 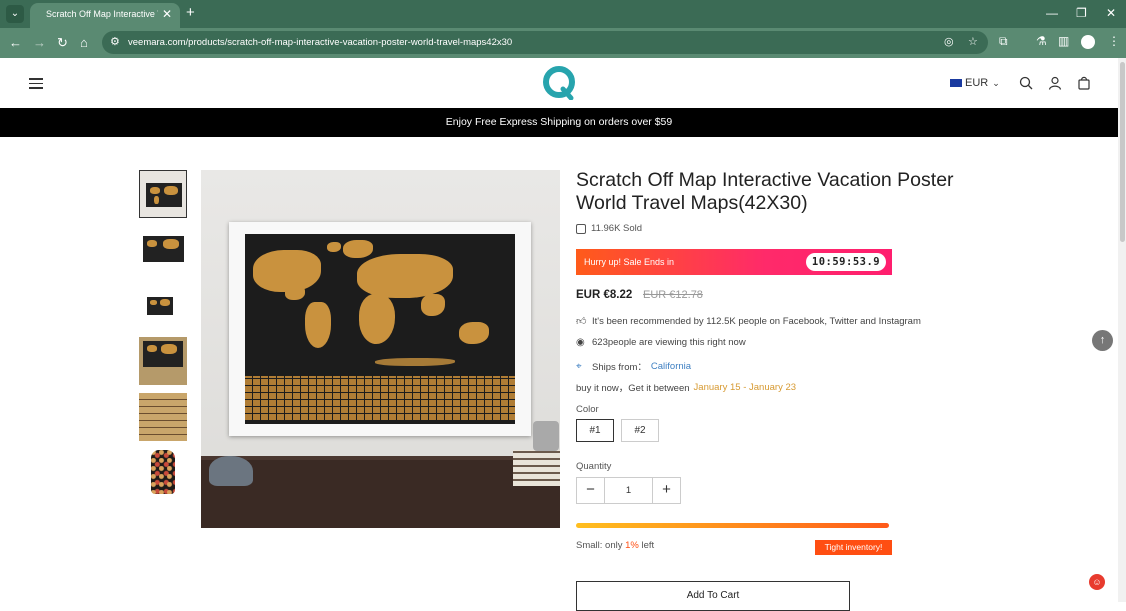 I want to click on site-header: EUR ⌄, so click(x=563, y=83).